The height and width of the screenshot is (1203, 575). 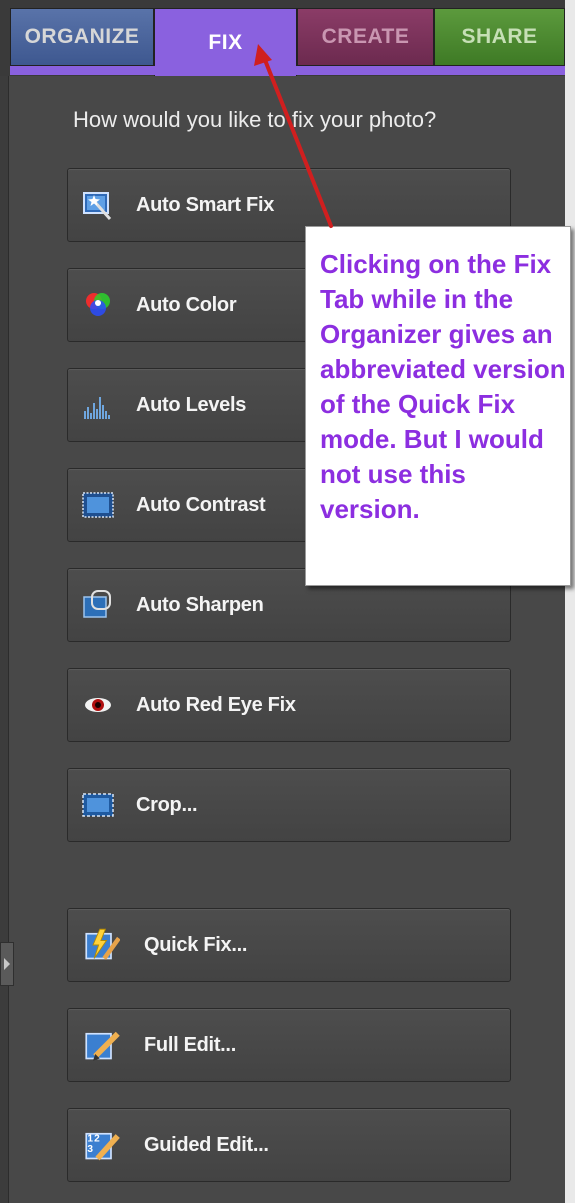 What do you see at coordinates (97, 604) in the screenshot?
I see `sharpen-icon` at bounding box center [97, 604].